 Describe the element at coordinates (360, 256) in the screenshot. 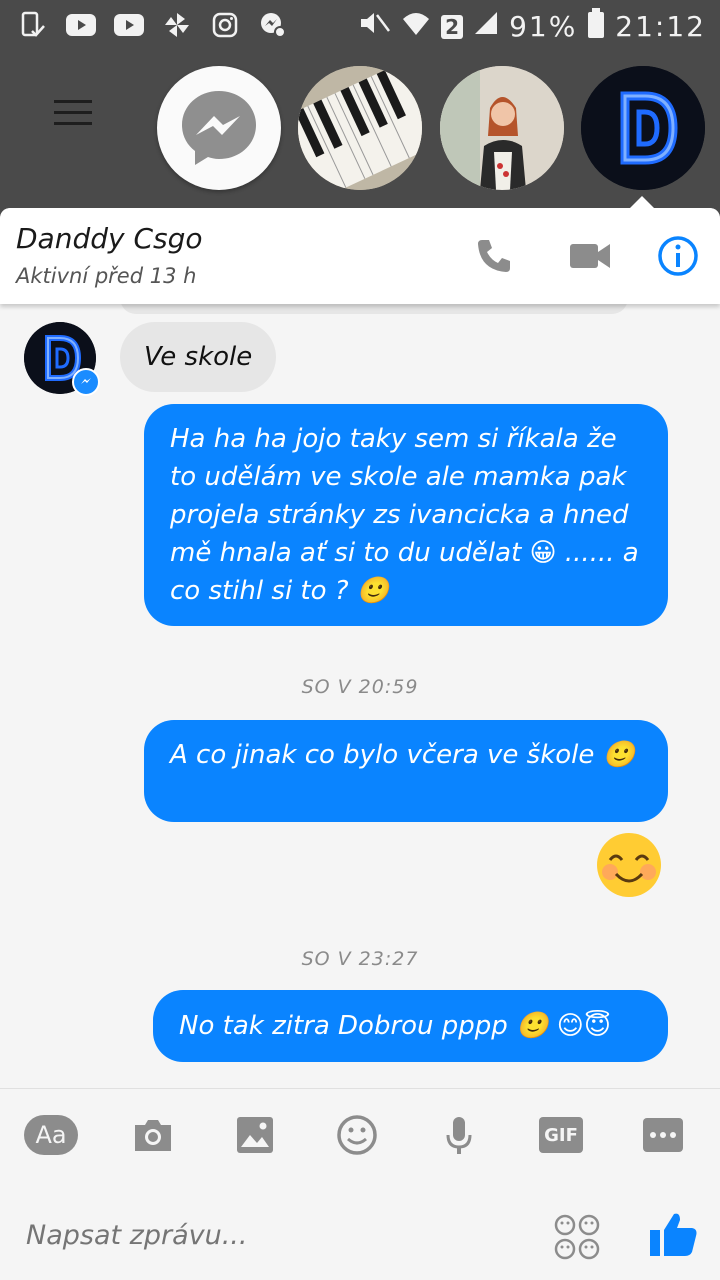

I see `chat-header: Danddy Csgo Aktivní před 13 h` at that location.